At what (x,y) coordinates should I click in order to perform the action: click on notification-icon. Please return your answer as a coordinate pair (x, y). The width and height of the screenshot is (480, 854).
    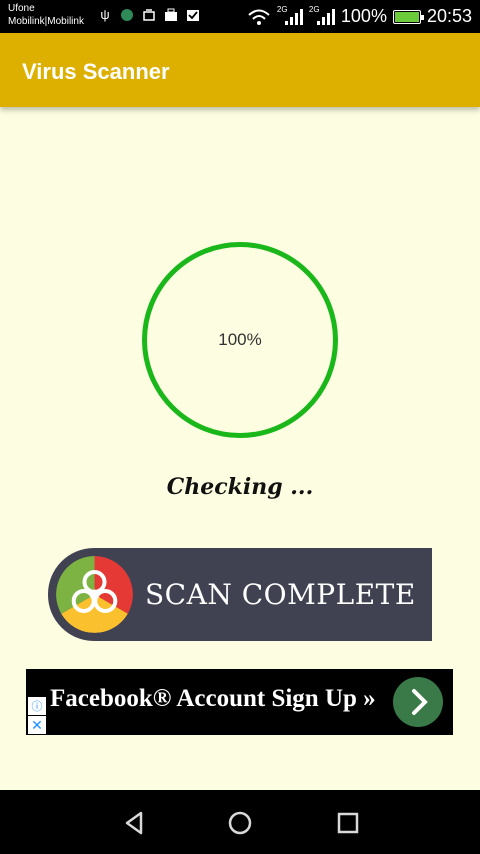
    Looking at the image, I should click on (149, 15).